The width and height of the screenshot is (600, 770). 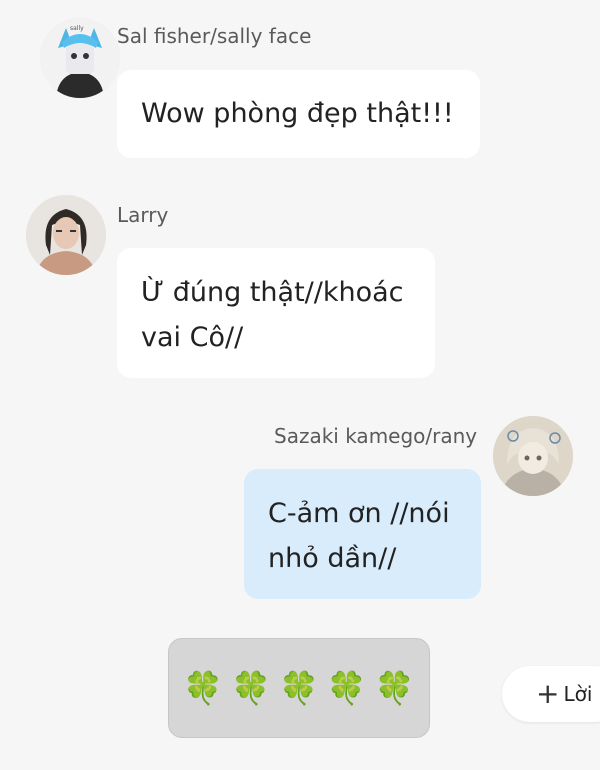 I want to click on sazaki-avatar-image, so click(x=533, y=456).